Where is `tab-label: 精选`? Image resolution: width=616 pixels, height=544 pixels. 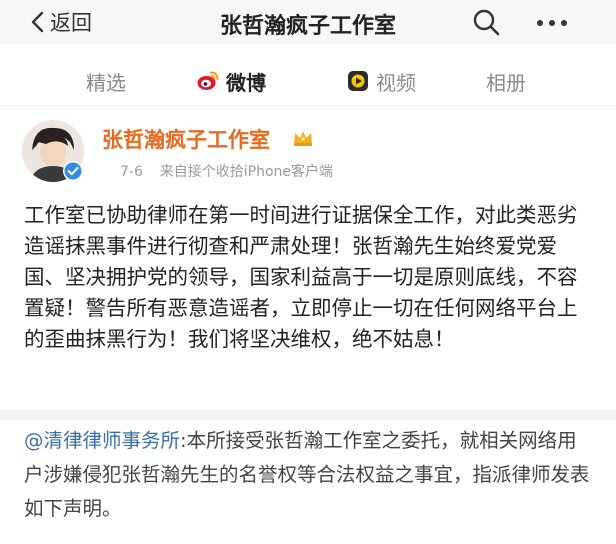
tab-label: 精选 is located at coordinates (106, 82).